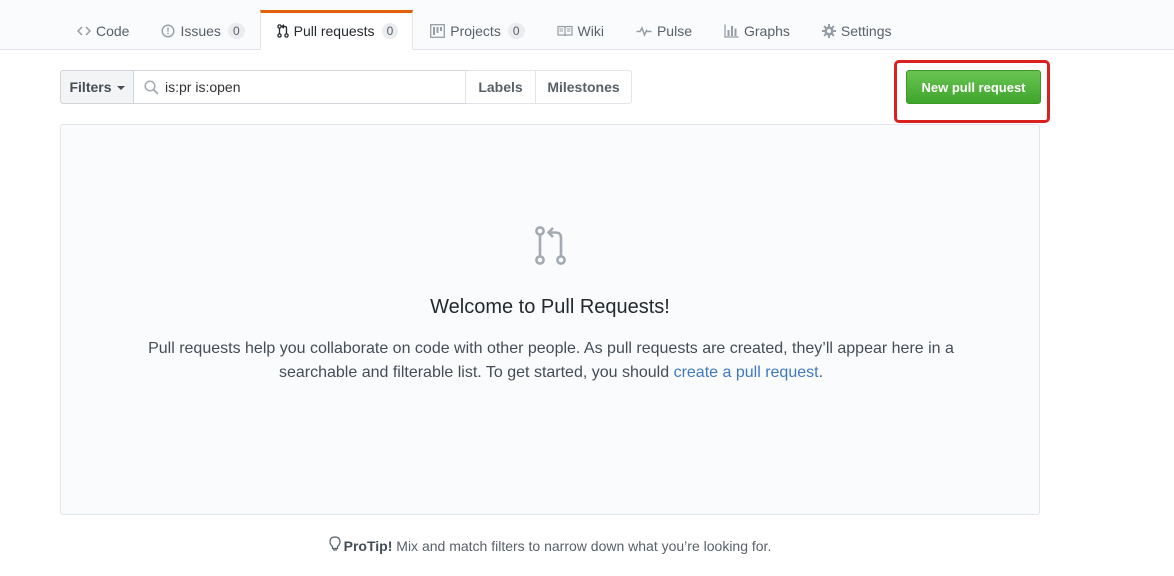 This screenshot has width=1174, height=576. What do you see at coordinates (120, 88) in the screenshot?
I see `caret-down-icon` at bounding box center [120, 88].